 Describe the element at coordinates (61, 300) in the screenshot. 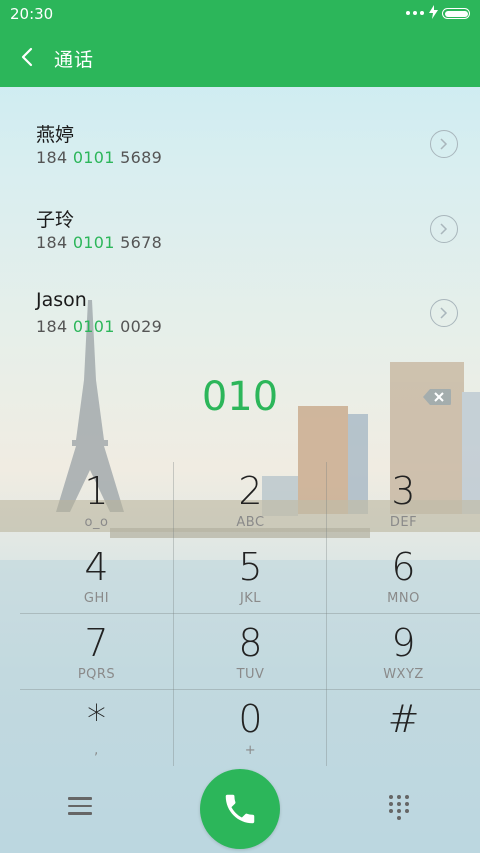

I see `contact-name: Jason` at that location.